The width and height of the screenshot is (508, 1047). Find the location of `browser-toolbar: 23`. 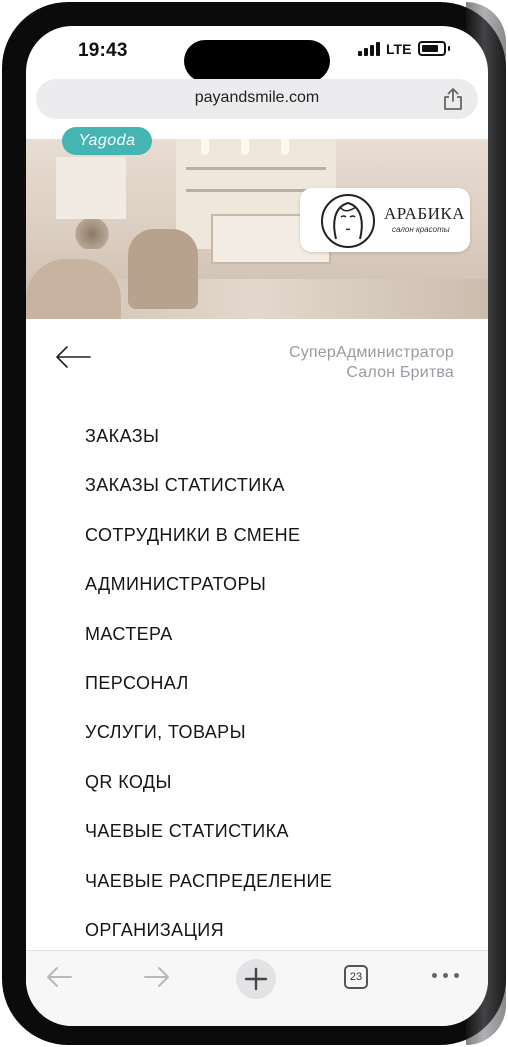

browser-toolbar: 23 is located at coordinates (257, 988).